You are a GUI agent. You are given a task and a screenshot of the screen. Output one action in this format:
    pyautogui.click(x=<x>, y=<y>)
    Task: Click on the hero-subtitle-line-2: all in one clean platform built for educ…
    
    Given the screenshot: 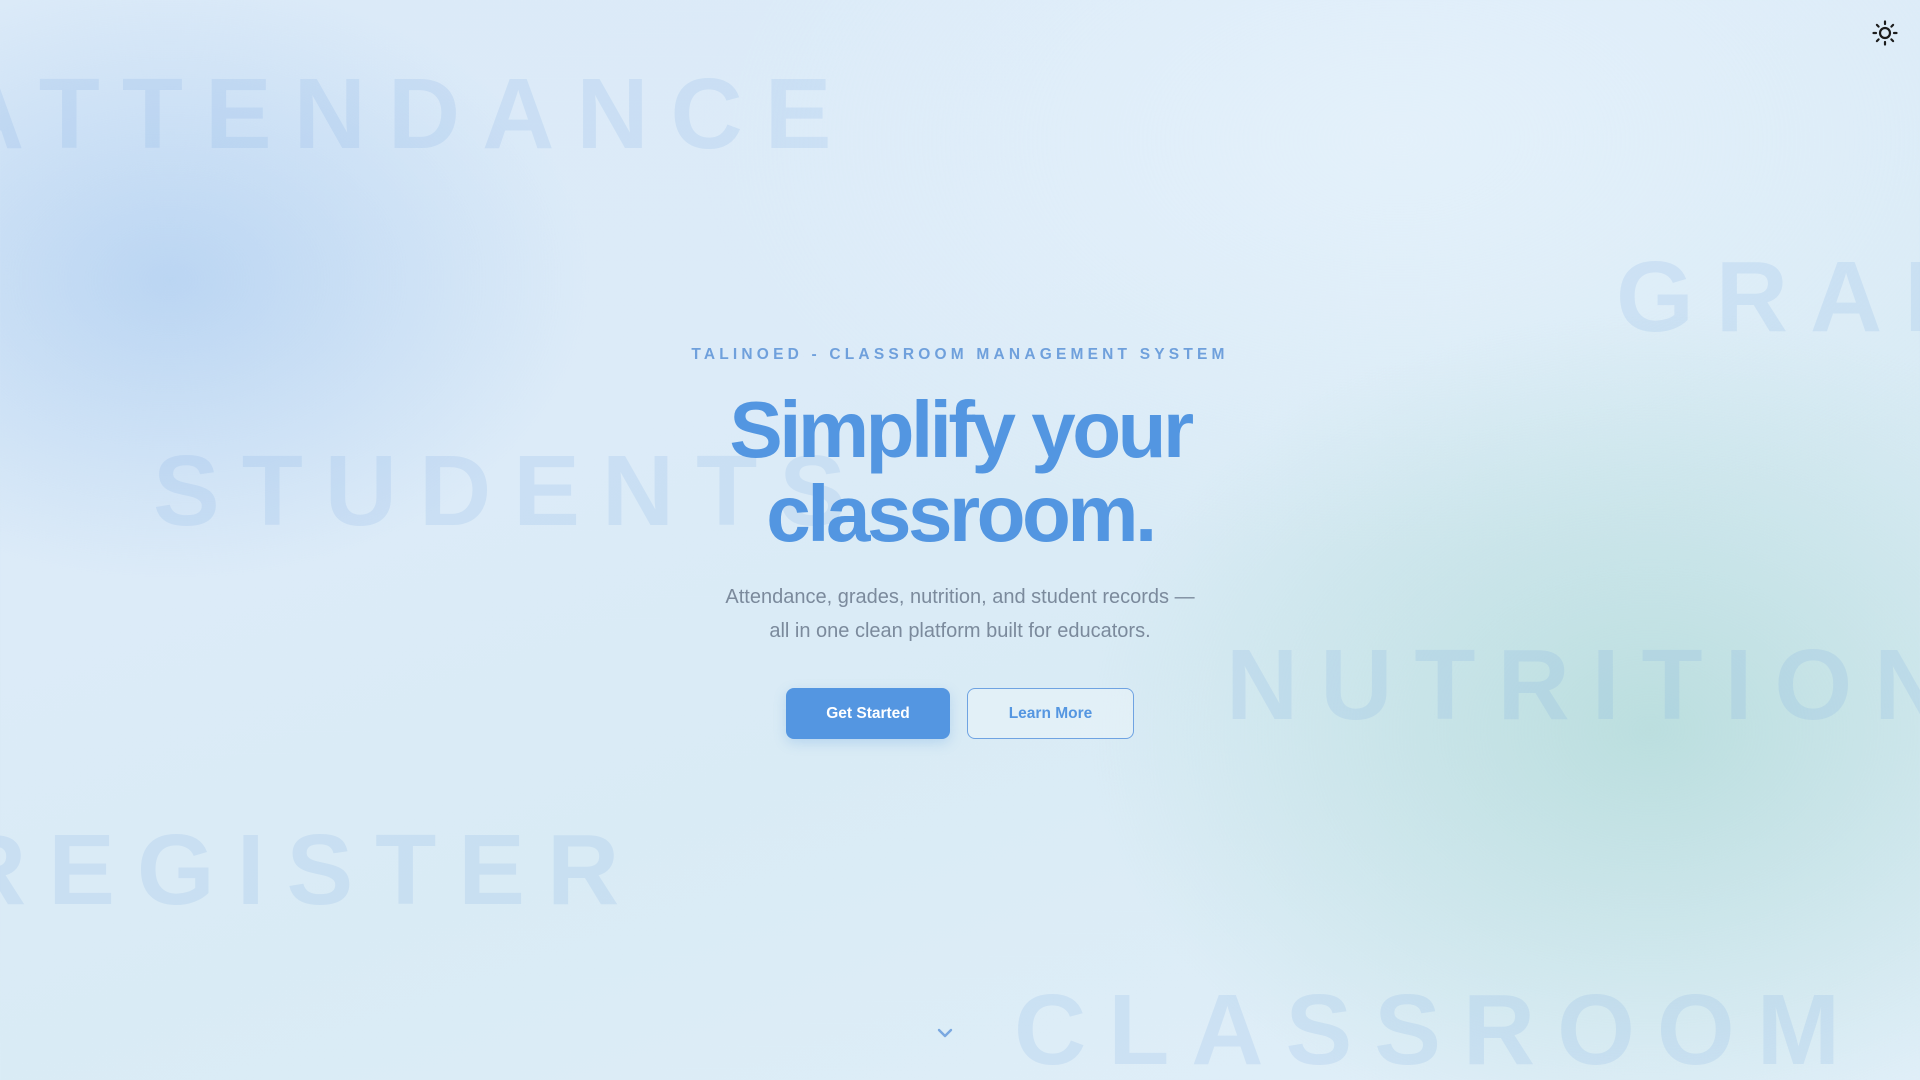 What is the action you would take?
    pyautogui.click(x=960, y=631)
    